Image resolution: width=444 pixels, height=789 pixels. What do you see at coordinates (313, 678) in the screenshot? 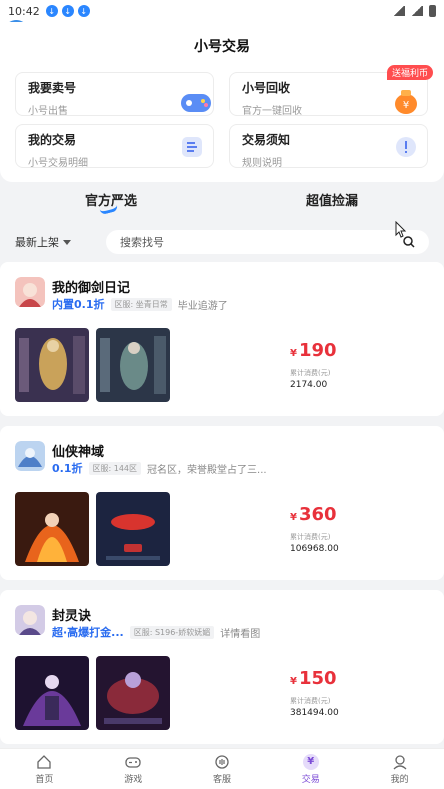
I see `price: ¥150` at bounding box center [313, 678].